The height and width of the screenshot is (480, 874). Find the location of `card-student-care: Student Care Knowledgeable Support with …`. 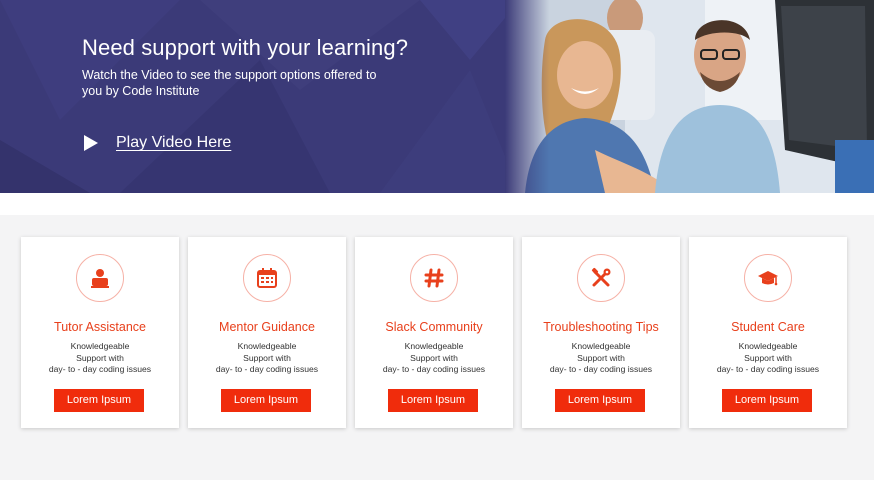

card-student-care: Student Care Knowledgeable Support with … is located at coordinates (768, 332).